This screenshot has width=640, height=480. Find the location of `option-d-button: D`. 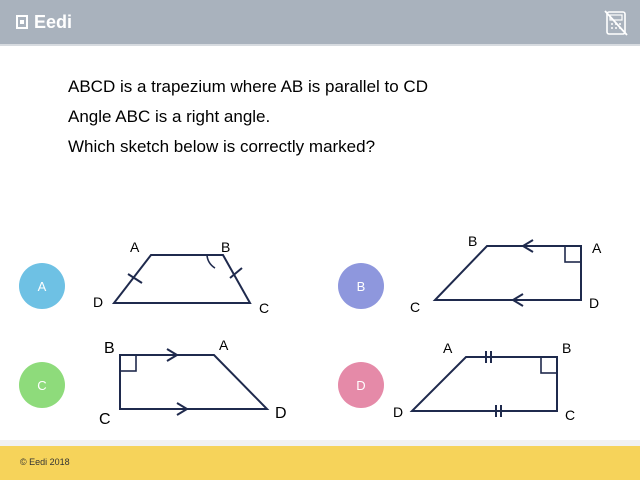

option-d-button: D is located at coordinates (361, 385).